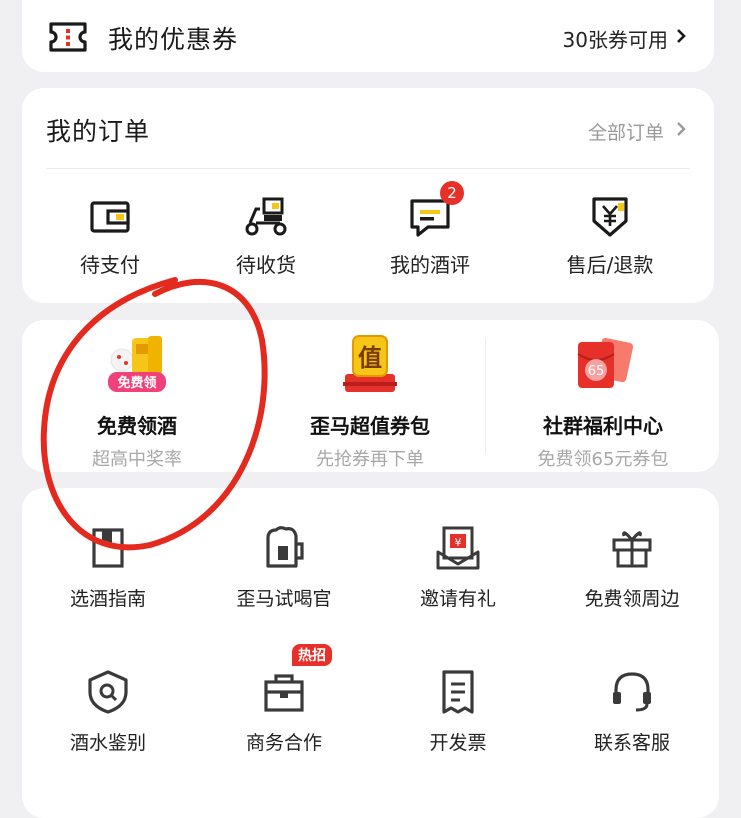  Describe the element at coordinates (632, 692) in the screenshot. I see `headset-icon` at that location.